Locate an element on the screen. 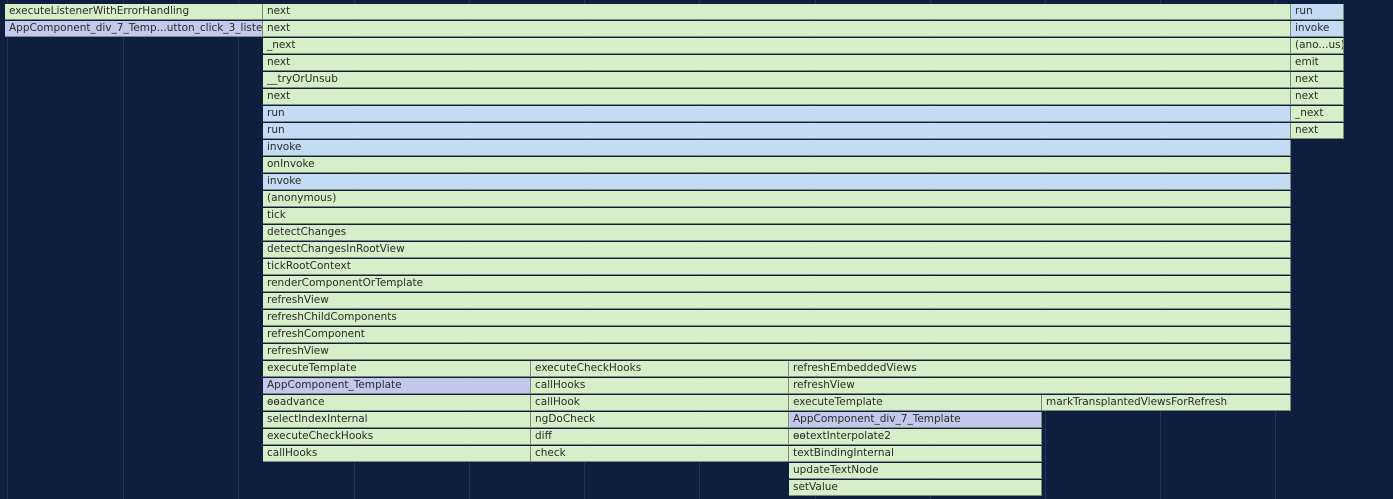 This screenshot has width=1393, height=499. flame-frame: updateTextNode is located at coordinates (915, 471).